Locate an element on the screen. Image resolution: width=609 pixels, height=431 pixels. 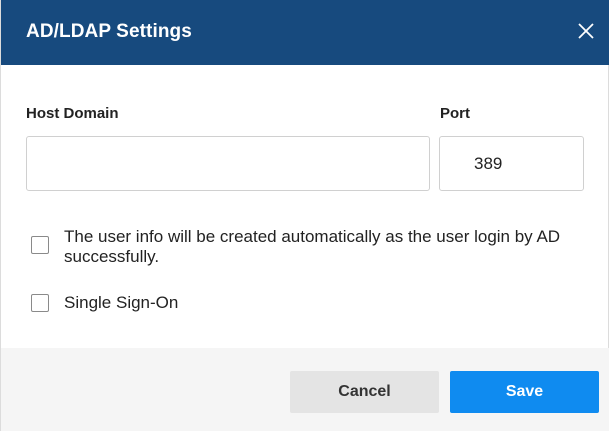
auto-create-user-checkbox is located at coordinates (40, 245).